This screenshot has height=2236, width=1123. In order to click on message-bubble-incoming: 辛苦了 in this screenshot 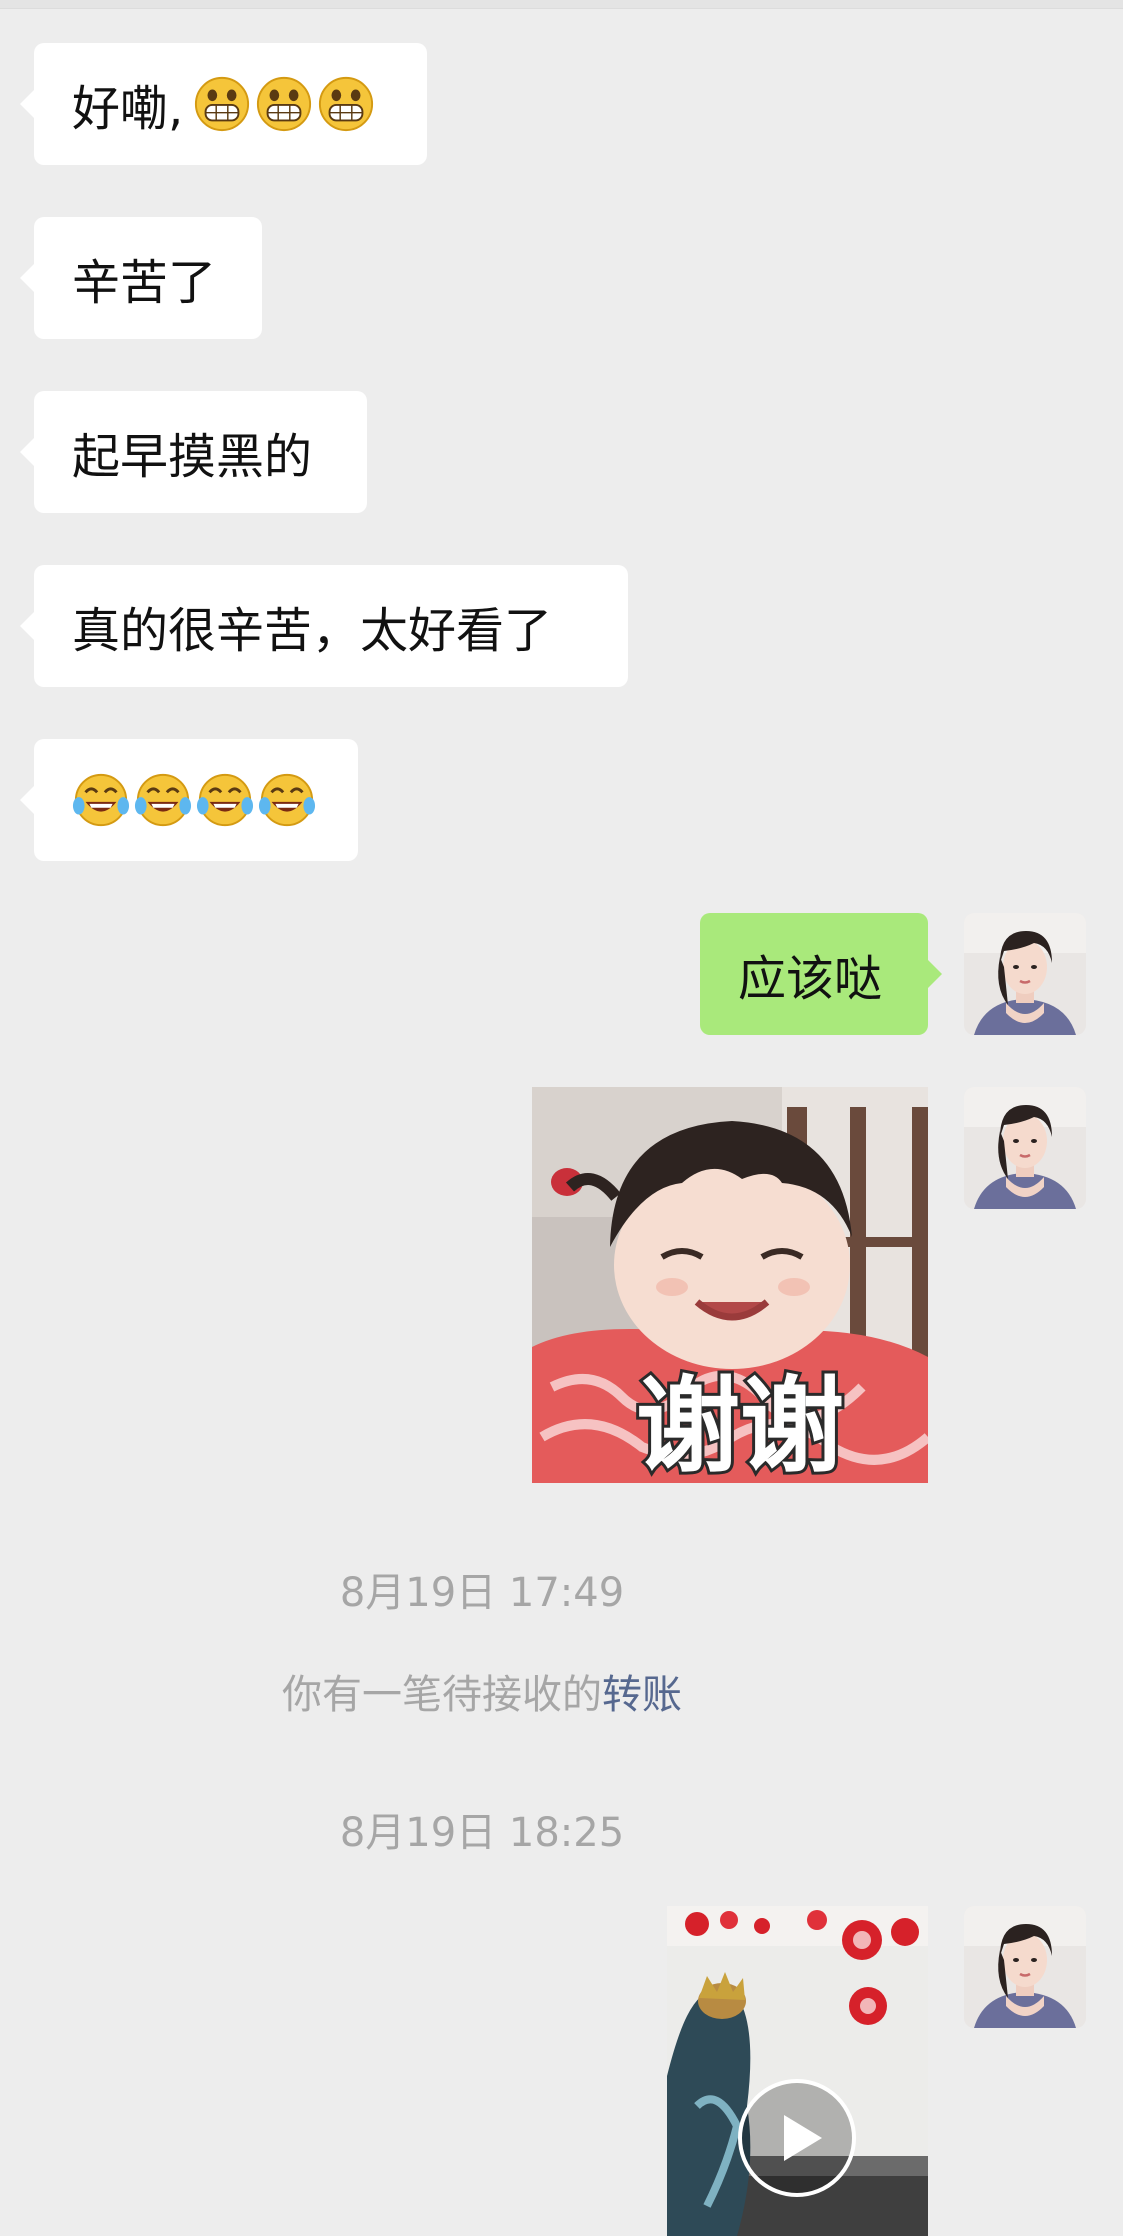, I will do `click(141, 278)`.